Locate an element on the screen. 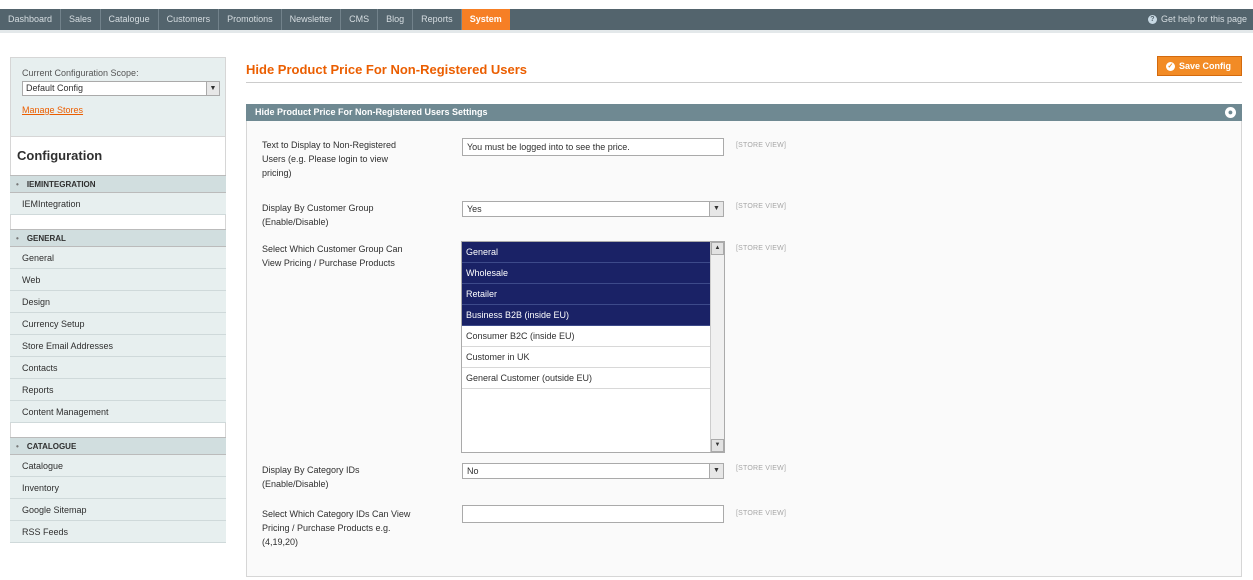 This screenshot has height=580, width=1253. nav-item-system: System is located at coordinates (485, 19).